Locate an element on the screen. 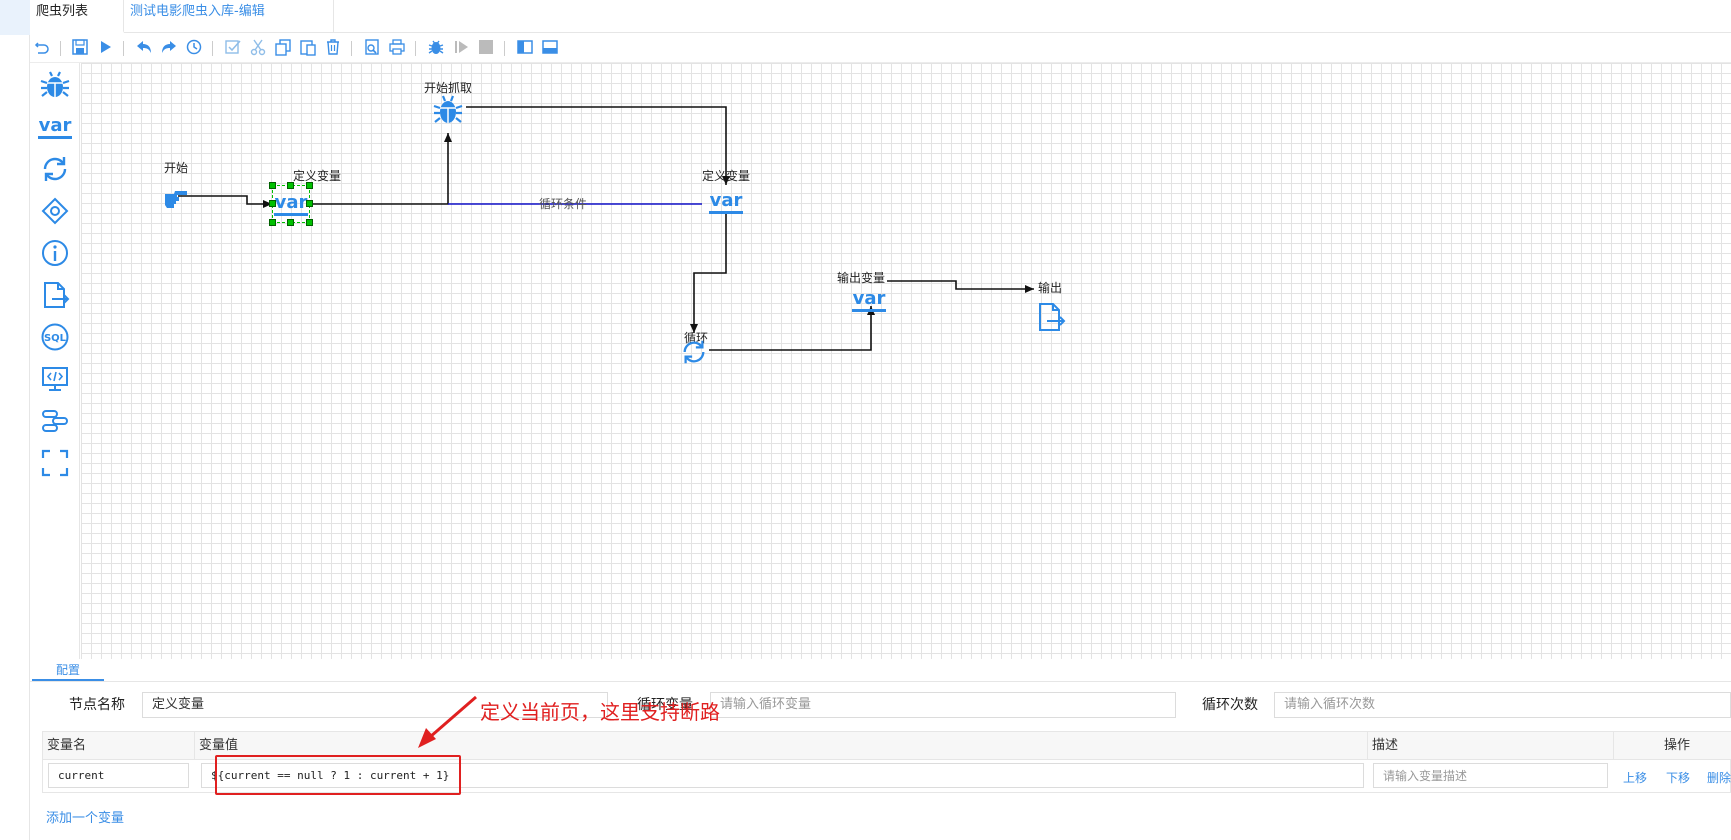 The image size is (1731, 840). cut-icon is located at coordinates (258, 47).